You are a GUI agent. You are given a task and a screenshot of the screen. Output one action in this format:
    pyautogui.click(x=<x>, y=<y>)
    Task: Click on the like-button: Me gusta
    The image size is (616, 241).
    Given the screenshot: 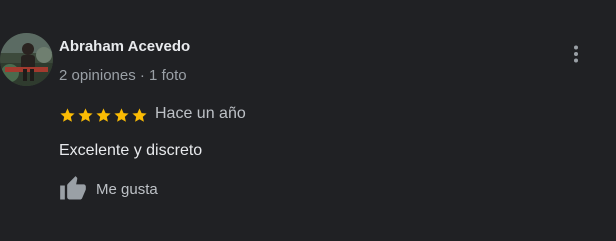 What is the action you would take?
    pyautogui.click(x=108, y=189)
    